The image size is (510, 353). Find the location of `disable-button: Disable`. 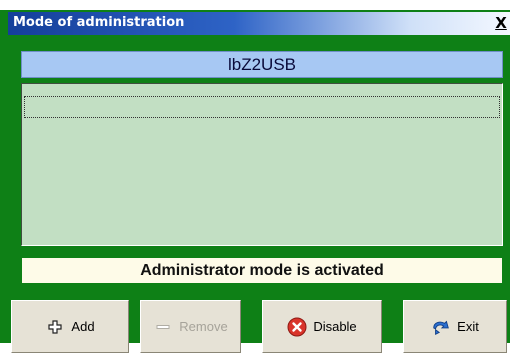

disable-button: Disable is located at coordinates (322, 326).